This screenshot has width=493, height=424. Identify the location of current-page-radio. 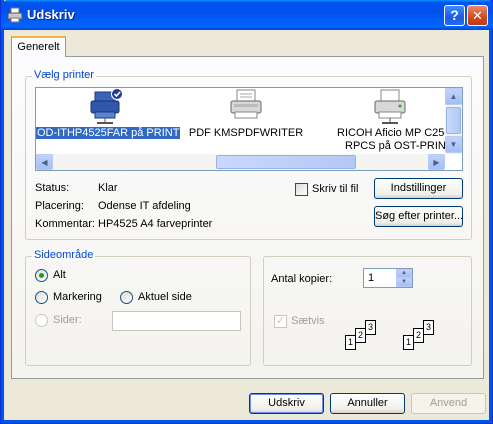
(126, 297).